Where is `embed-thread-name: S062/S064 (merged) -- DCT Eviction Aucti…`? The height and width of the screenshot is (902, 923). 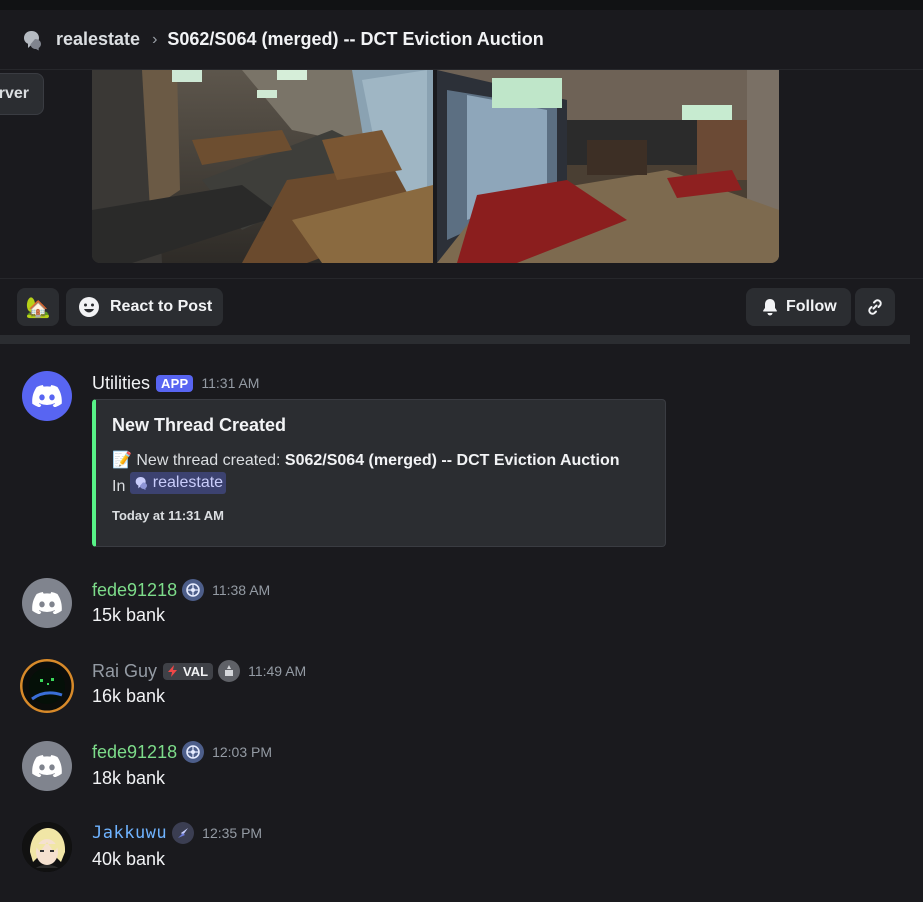 embed-thread-name: S062/S064 (merged) -- DCT Eviction Aucti… is located at coordinates (452, 460).